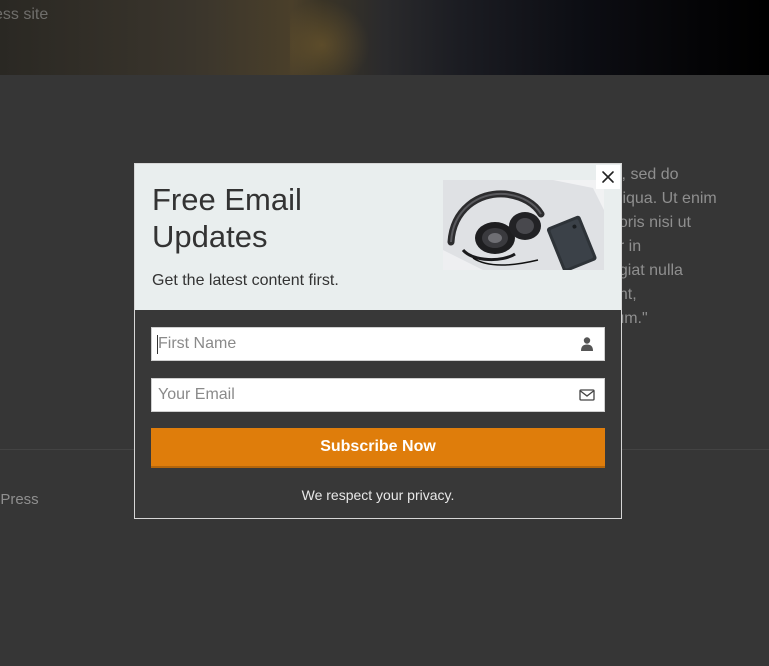 The width and height of the screenshot is (769, 666). I want to click on first-name-field-wrapper, so click(378, 344).